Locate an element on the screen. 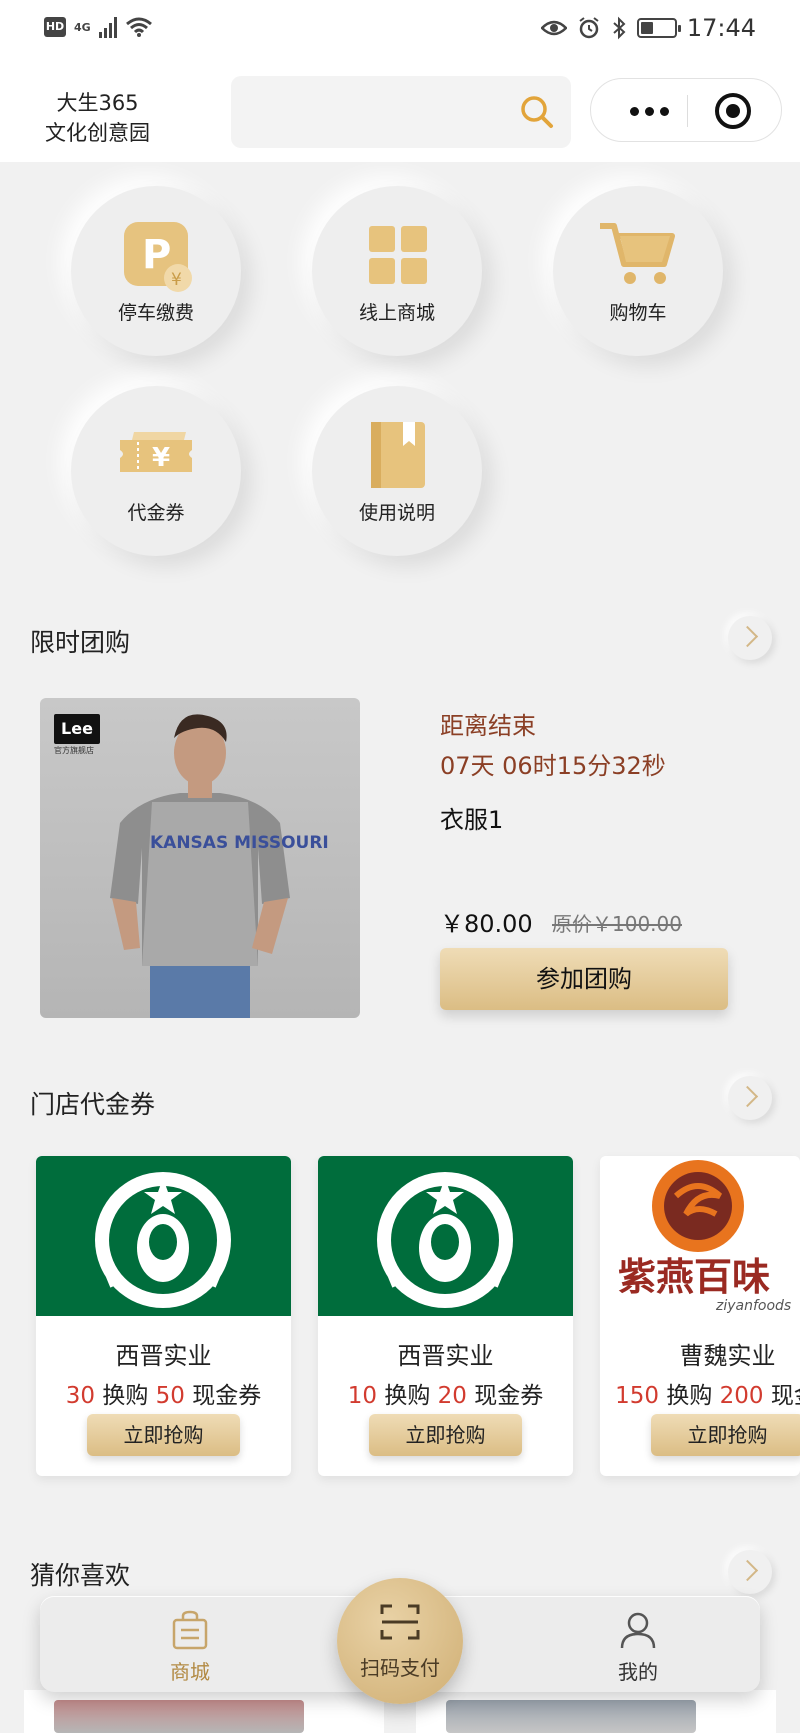 This screenshot has height=1733, width=800. network-type: 4G is located at coordinates (82, 27).